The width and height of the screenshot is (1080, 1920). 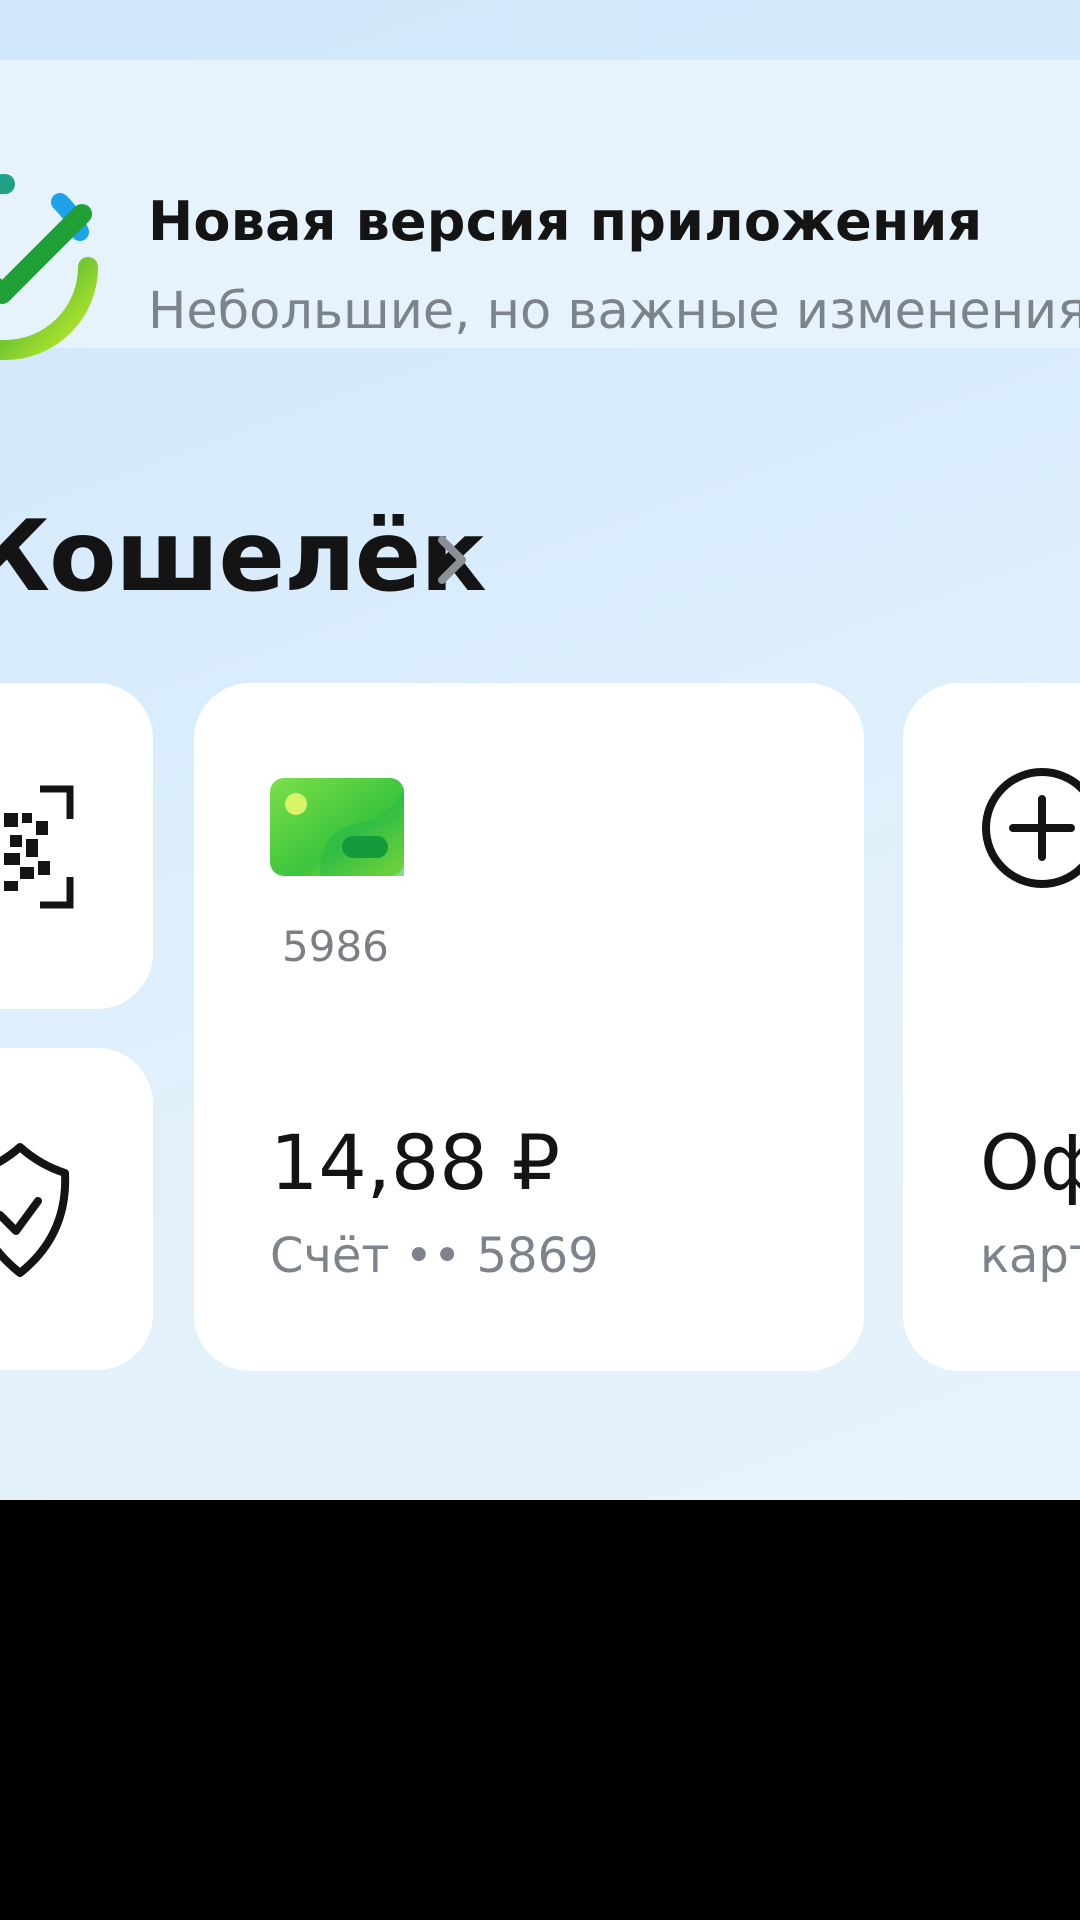 I want to click on chevron-right-icon, so click(x=452, y=560).